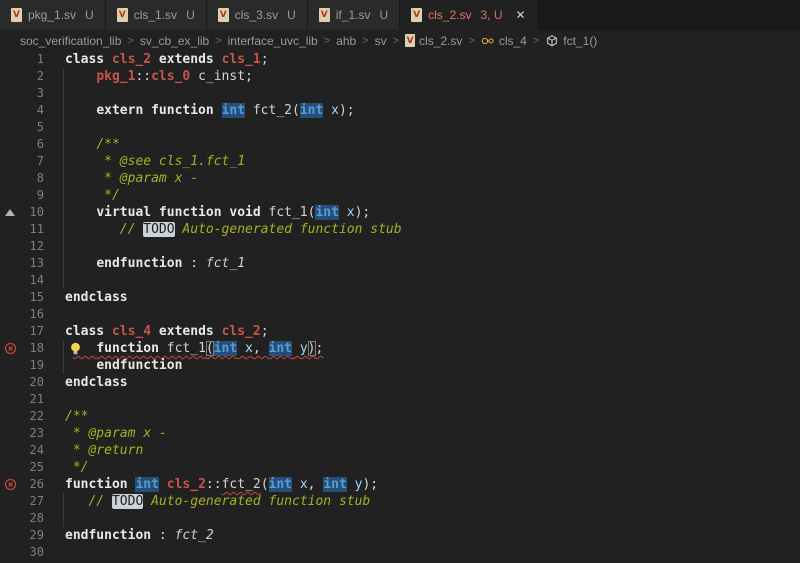 Image resolution: width=800 pixels, height=563 pixels. What do you see at coordinates (432, 59) in the screenshot?
I see `code-line-text: class cls_2 extends cls_1;` at bounding box center [432, 59].